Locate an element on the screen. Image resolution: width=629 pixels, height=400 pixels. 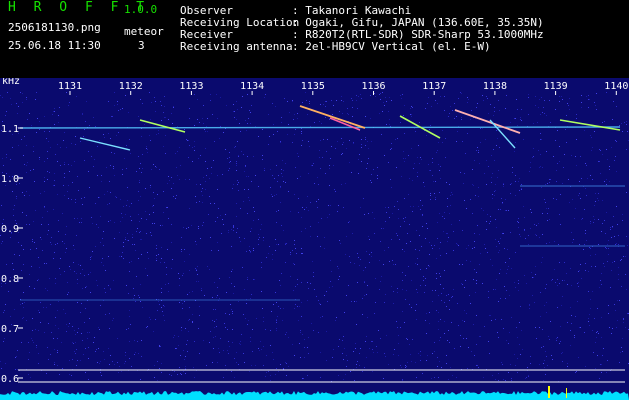
y-tick-label: 0.9 is located at coordinates (10, 229).